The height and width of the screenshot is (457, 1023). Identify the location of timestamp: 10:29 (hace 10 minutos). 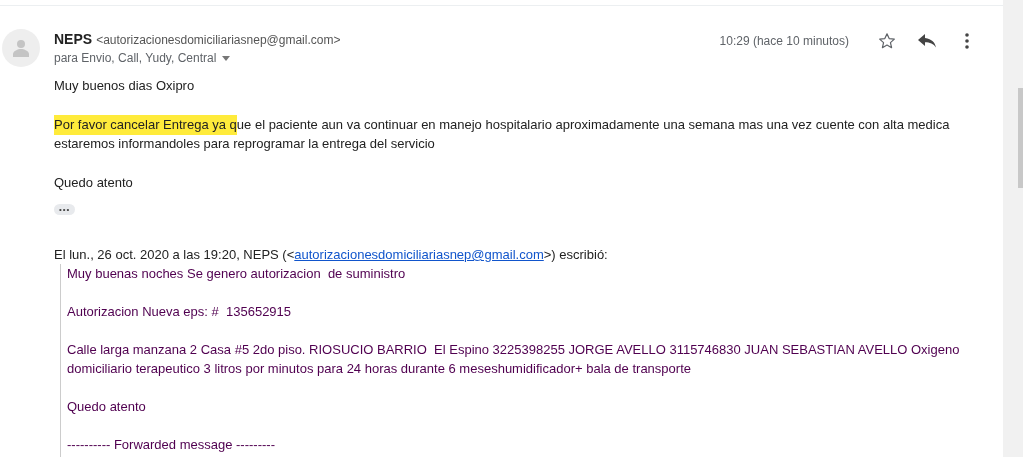
(784, 41).